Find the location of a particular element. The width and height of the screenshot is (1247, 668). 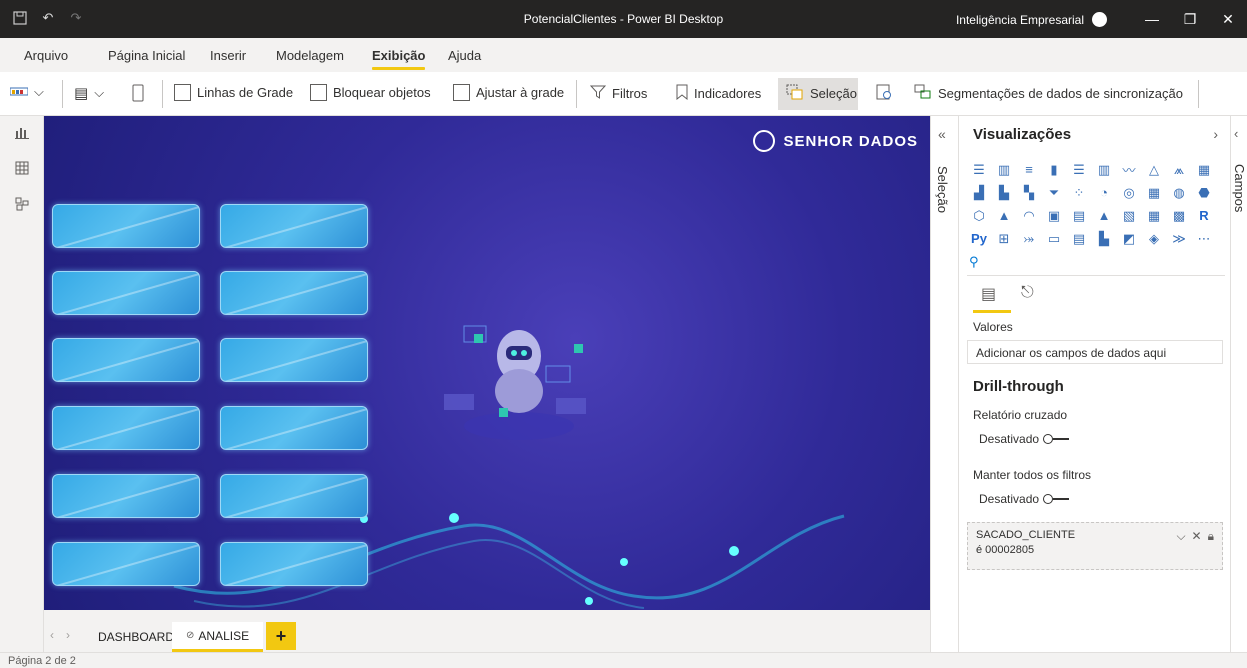

selection-pane-label: Seleção is located at coordinates (942, 189).